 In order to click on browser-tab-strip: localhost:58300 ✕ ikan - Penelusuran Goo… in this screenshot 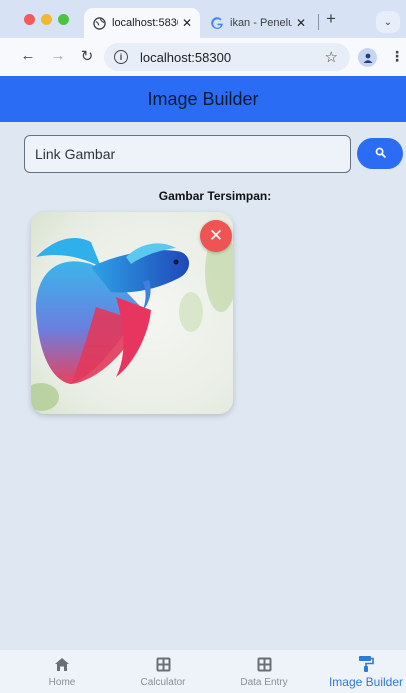, I will do `click(203, 19)`.